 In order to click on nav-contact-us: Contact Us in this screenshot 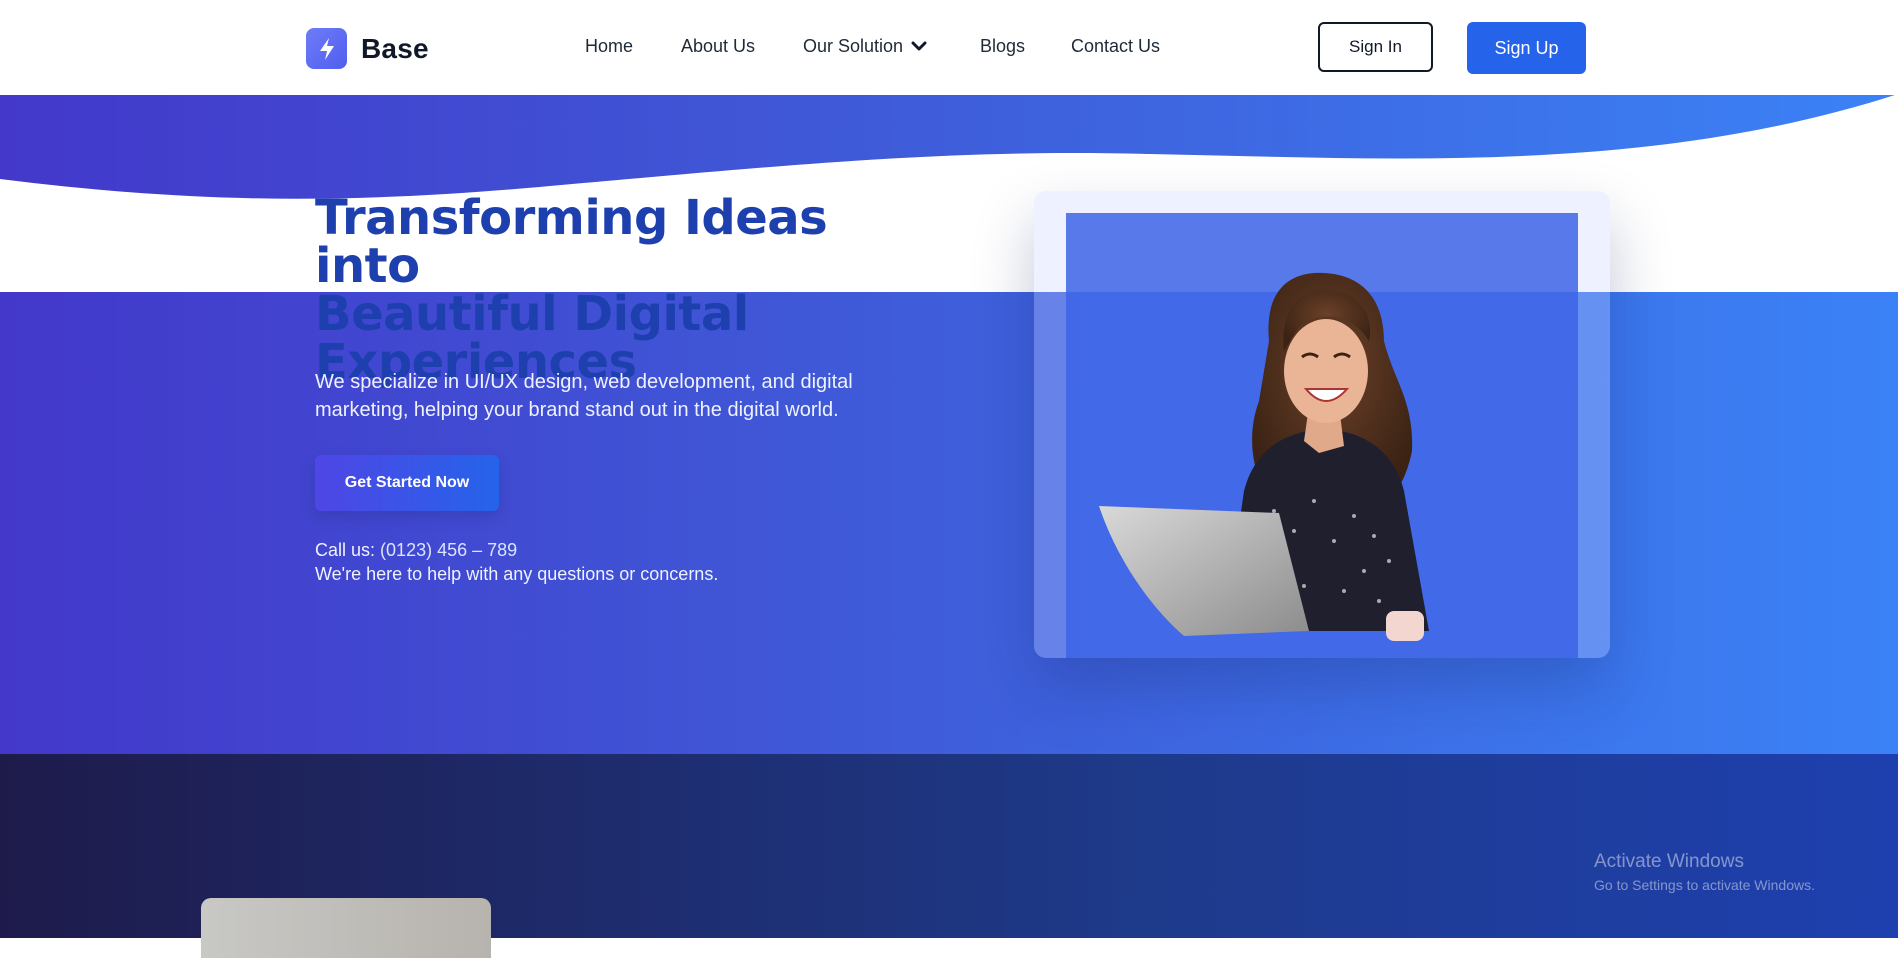, I will do `click(1115, 46)`.